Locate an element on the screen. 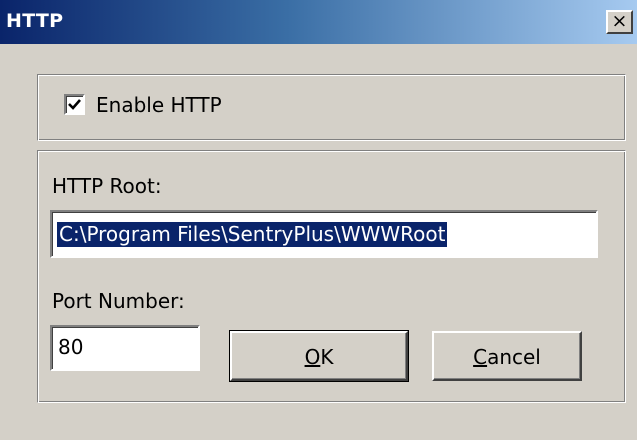  ok-button-label: OK is located at coordinates (319, 357).